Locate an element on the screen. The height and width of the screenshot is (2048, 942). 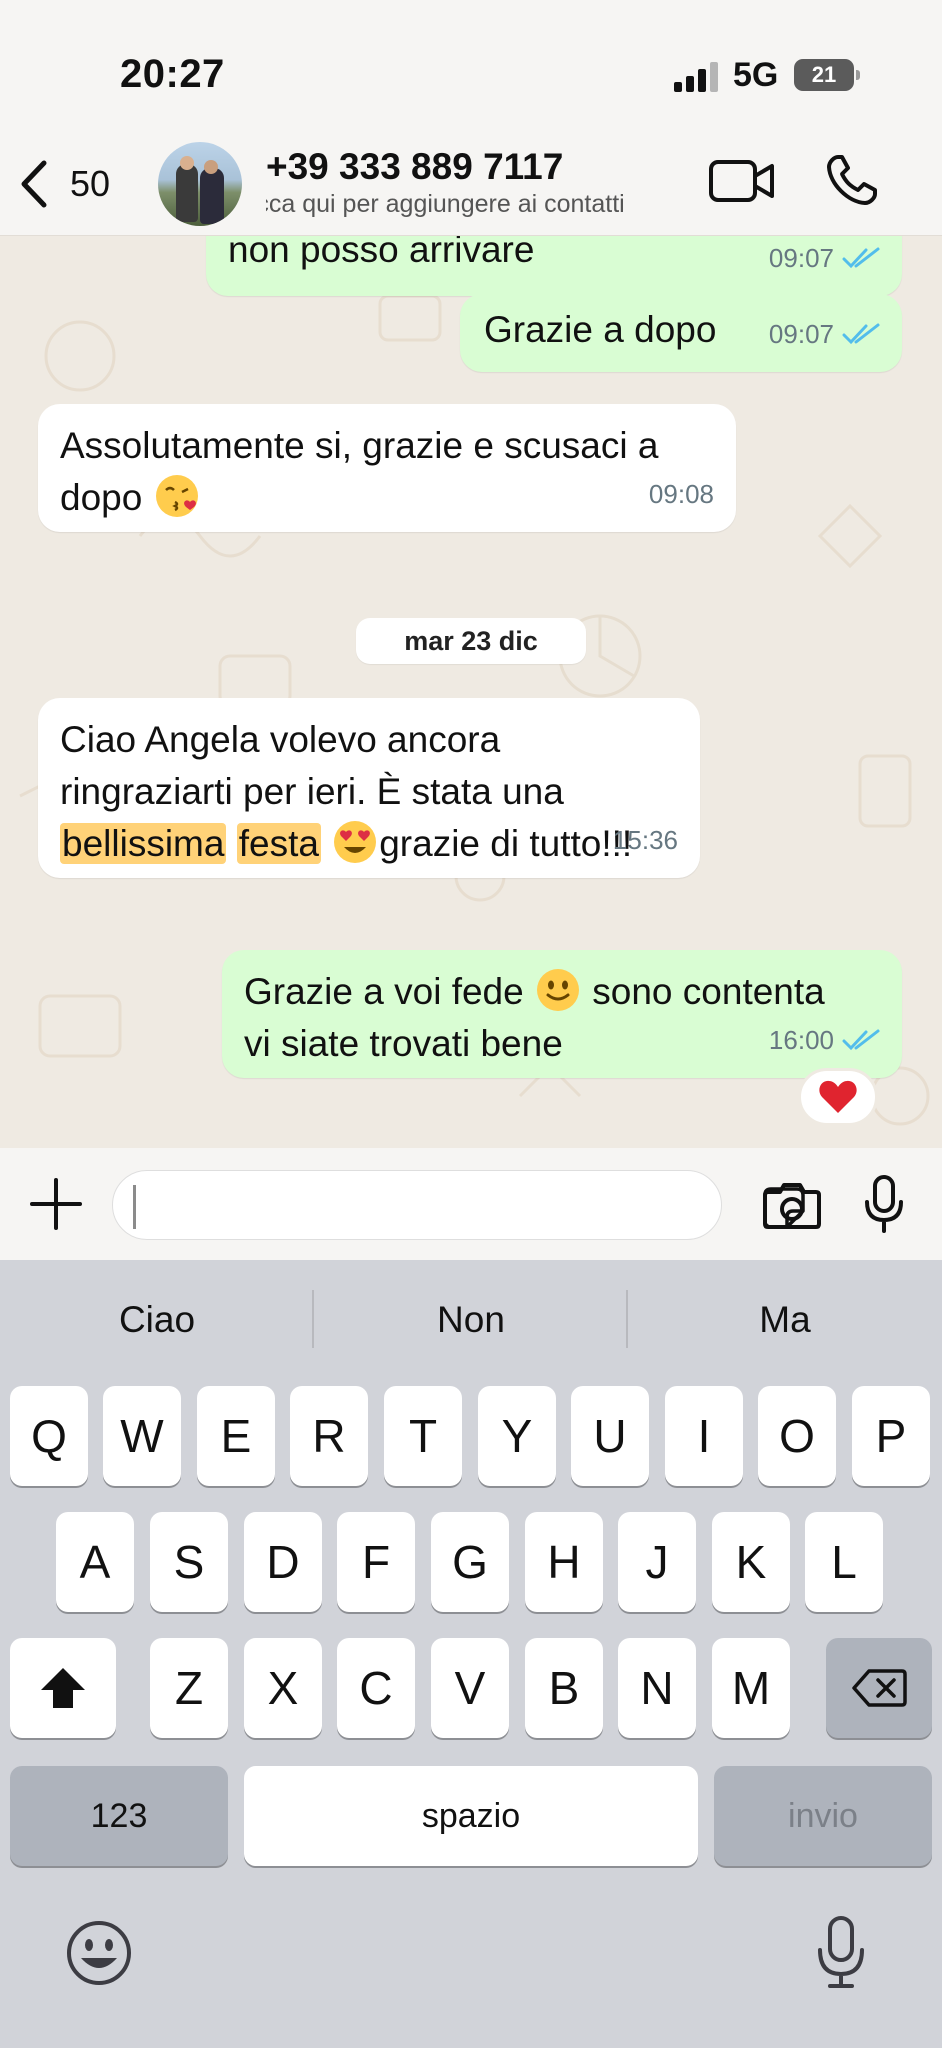
delete-key is located at coordinates (879, 1688).